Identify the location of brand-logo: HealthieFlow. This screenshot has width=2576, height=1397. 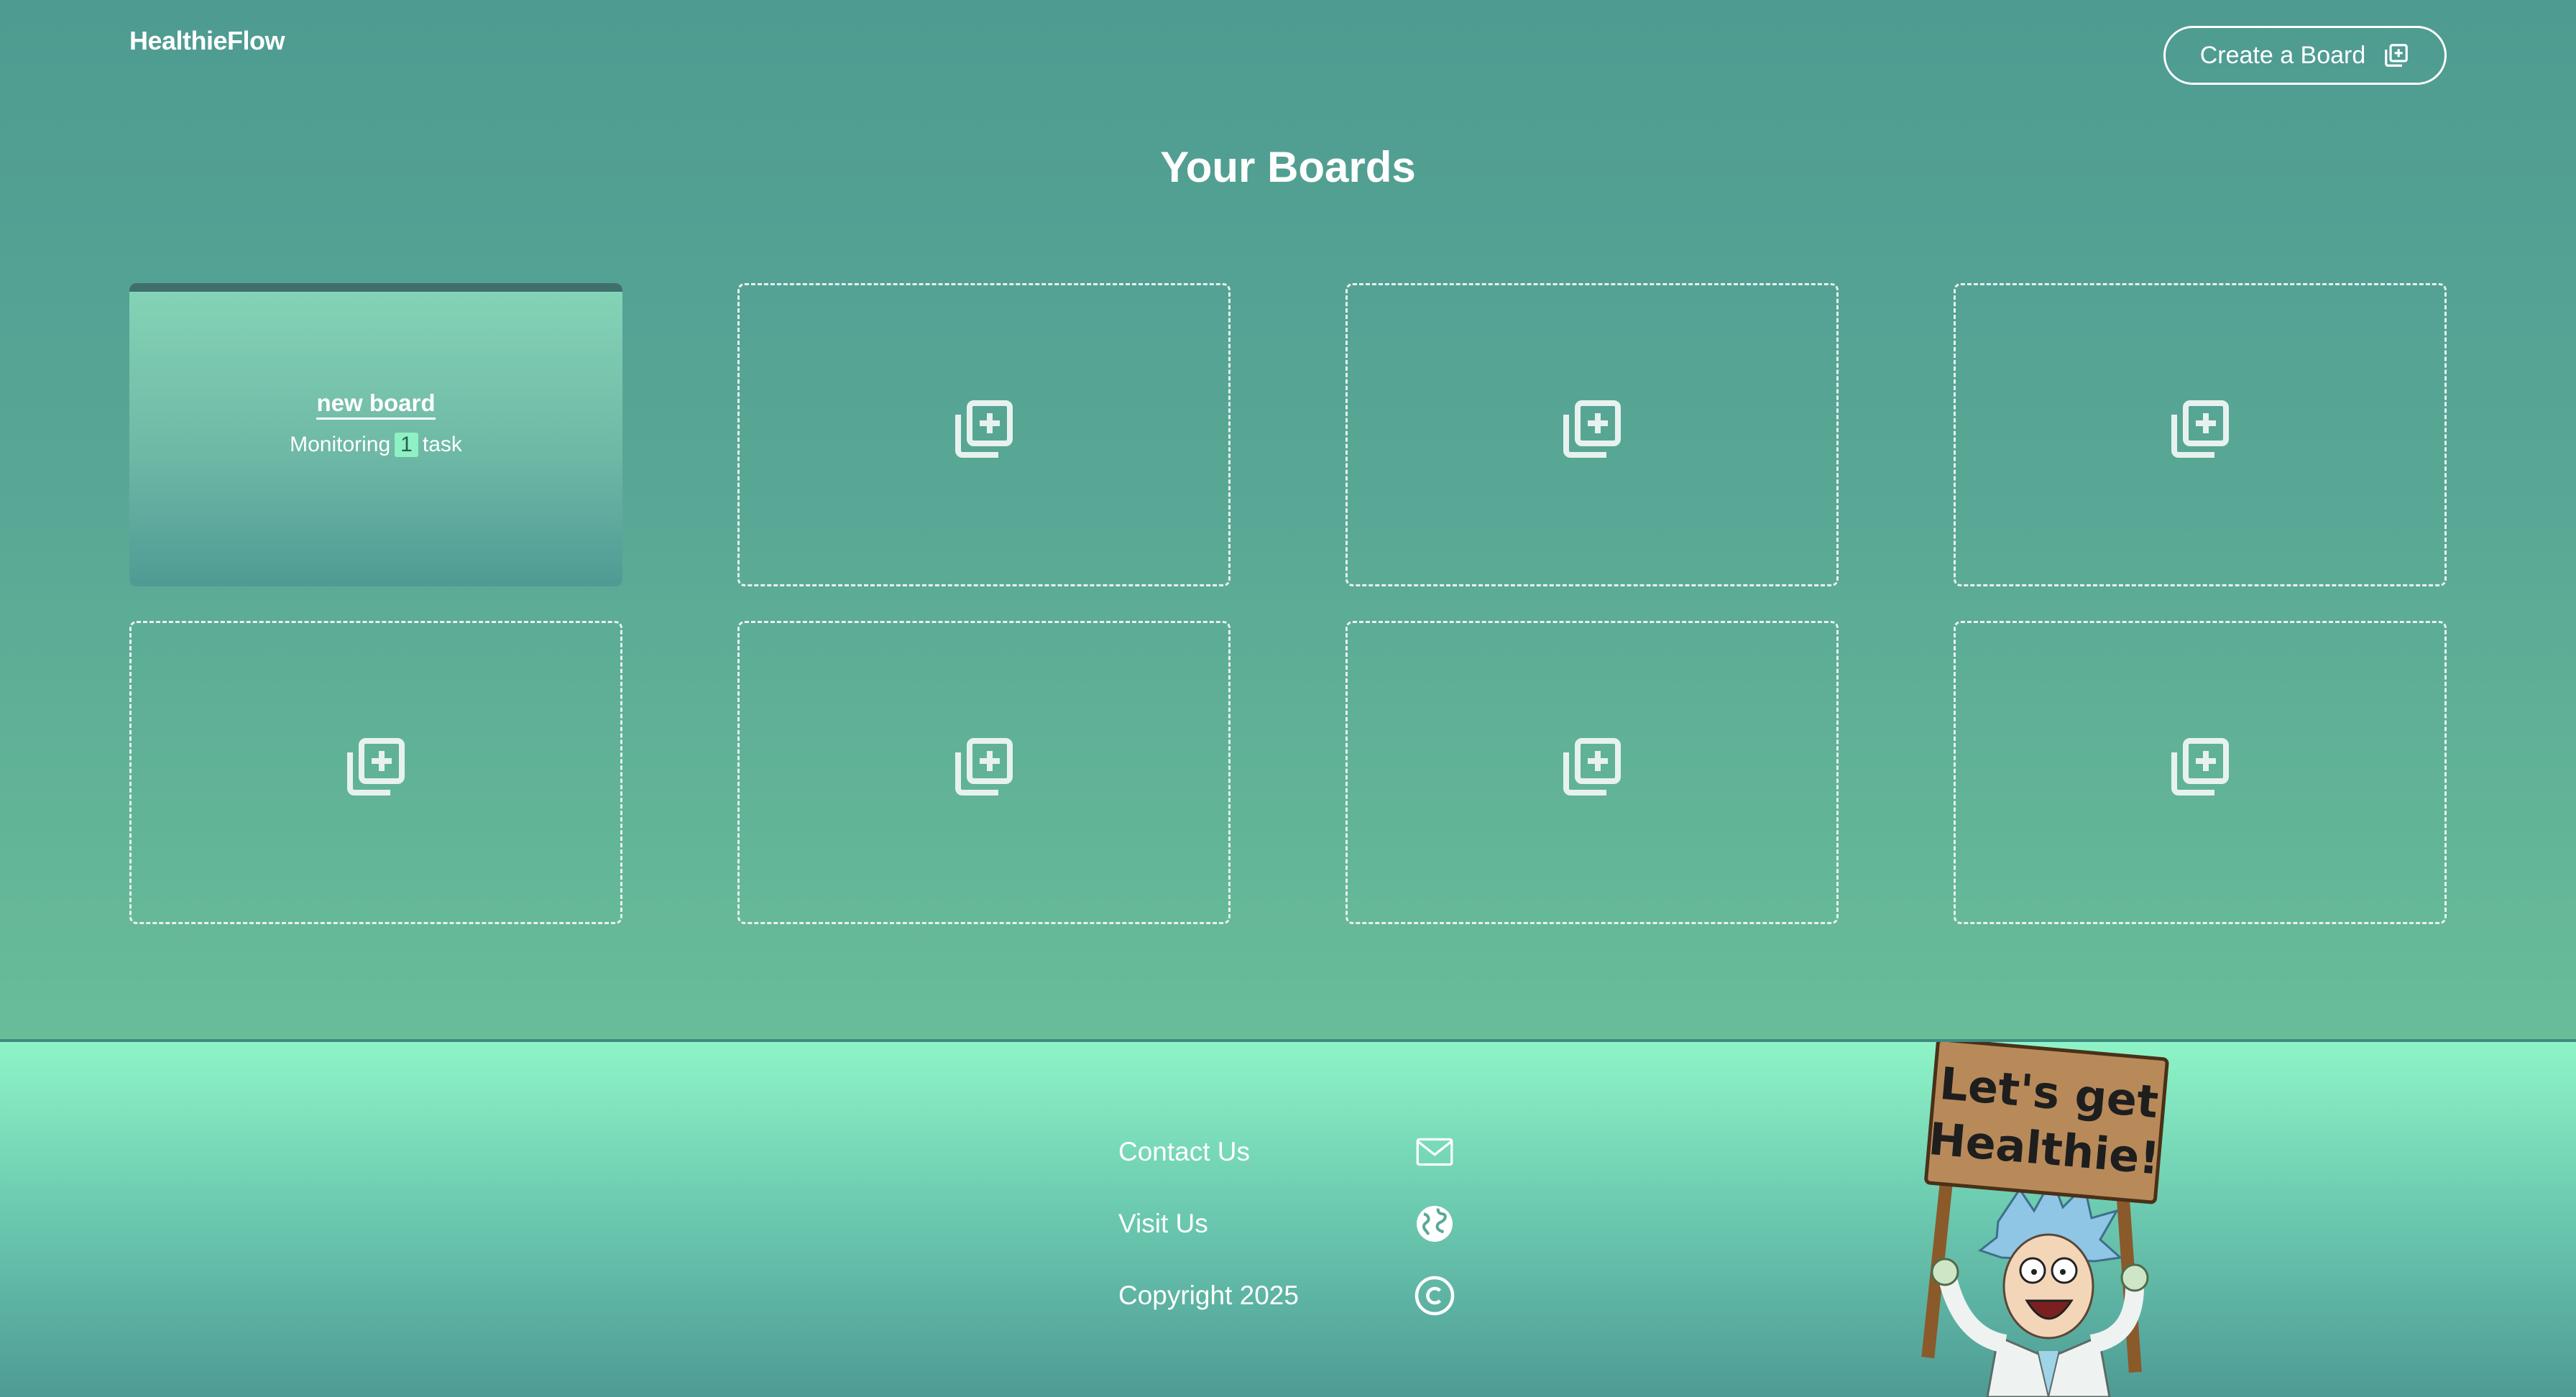
(207, 41).